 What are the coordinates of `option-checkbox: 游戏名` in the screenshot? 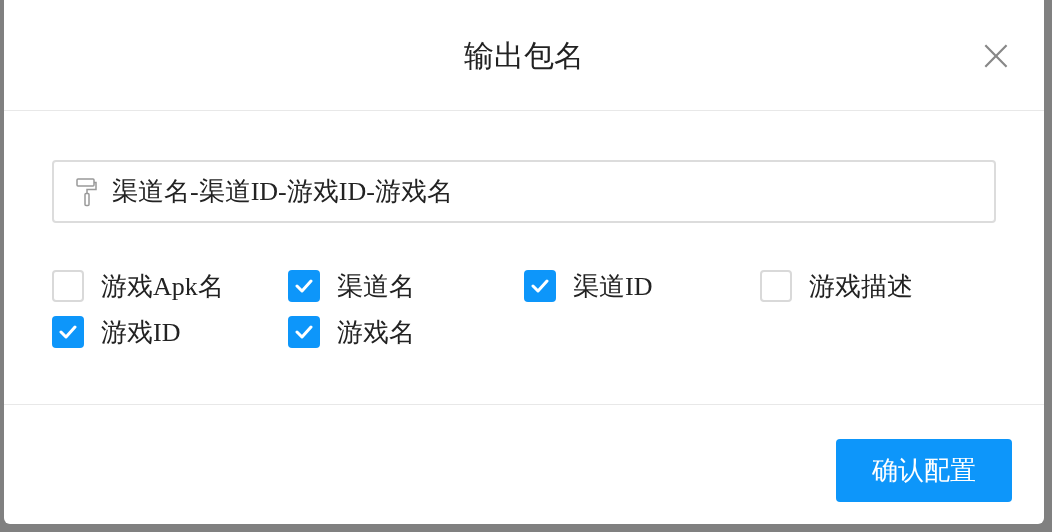 It's located at (351, 332).